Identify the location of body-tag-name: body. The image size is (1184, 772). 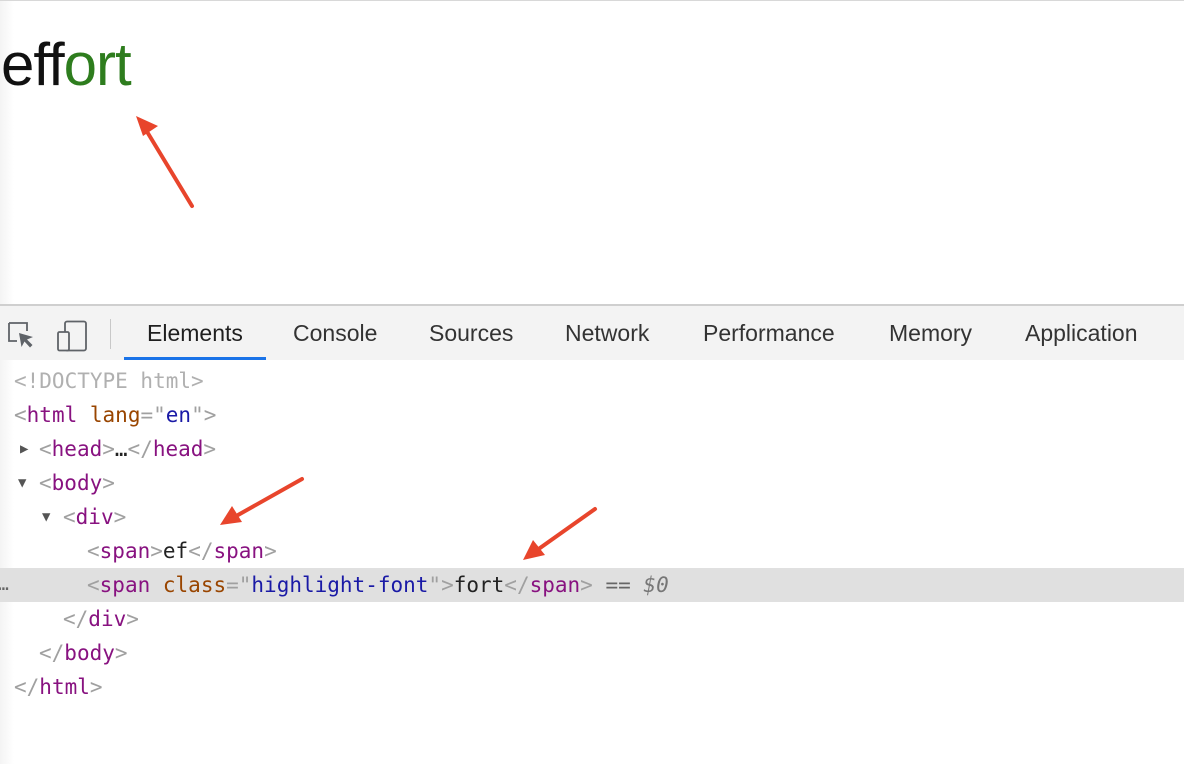
(77, 483).